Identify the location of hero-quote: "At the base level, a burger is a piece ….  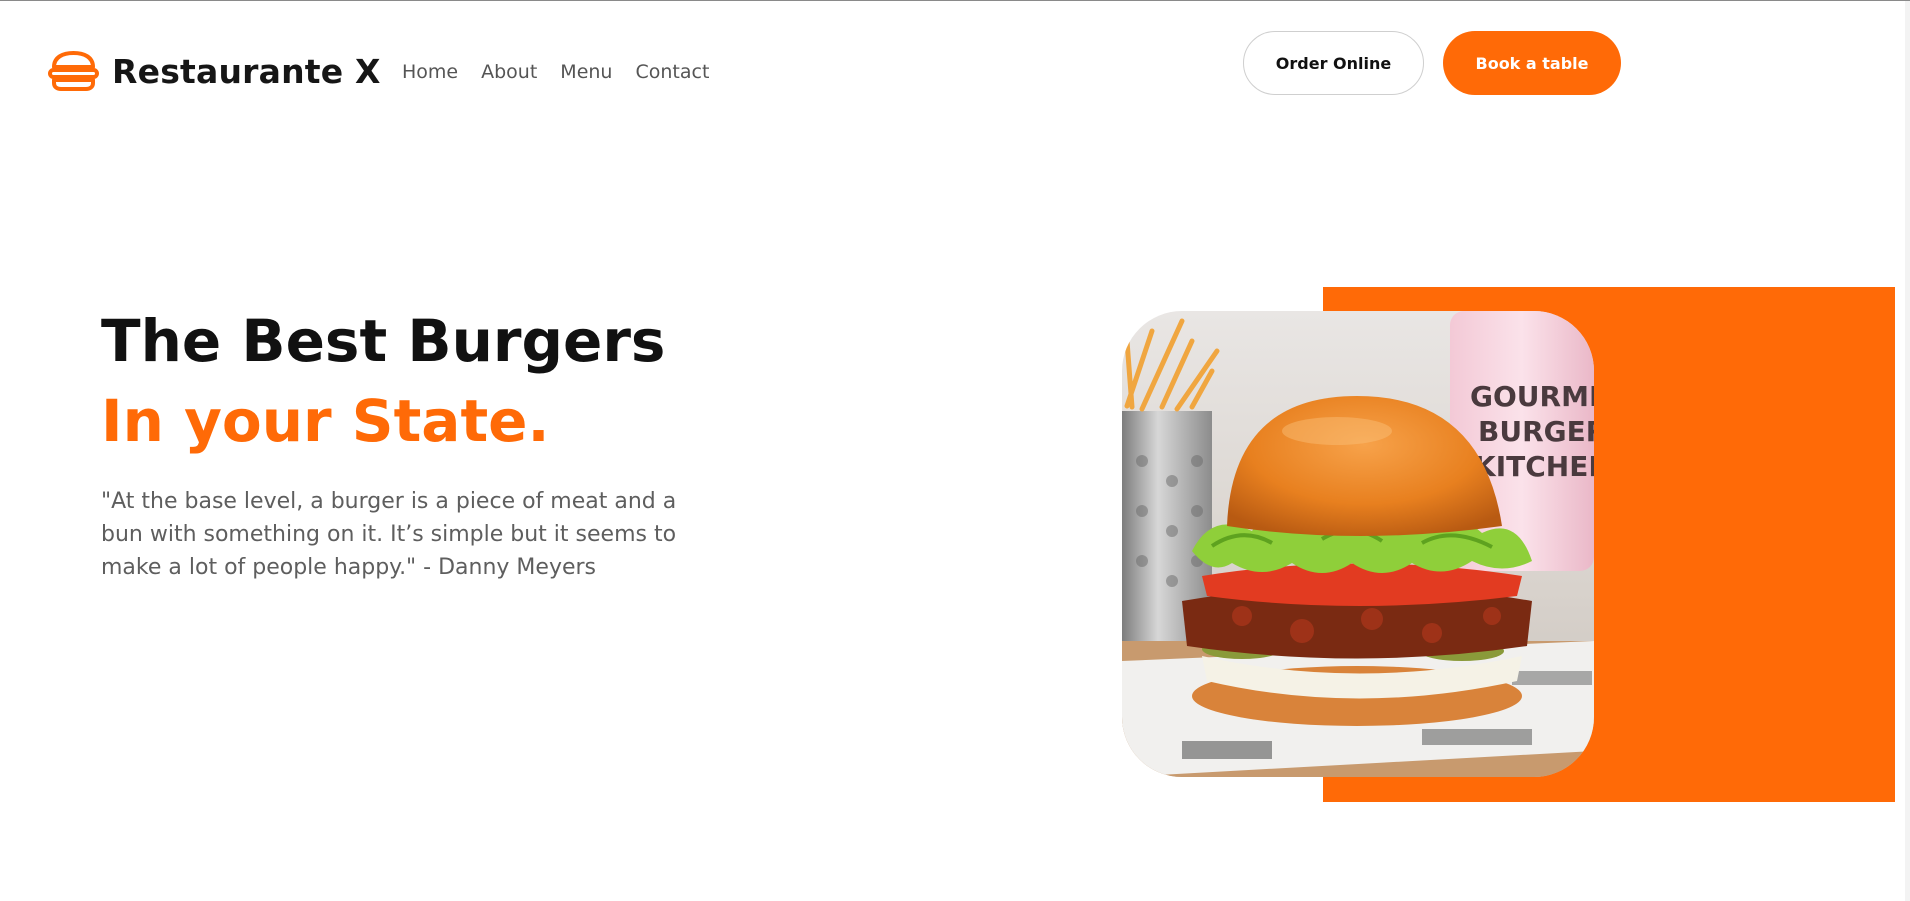
(389, 534).